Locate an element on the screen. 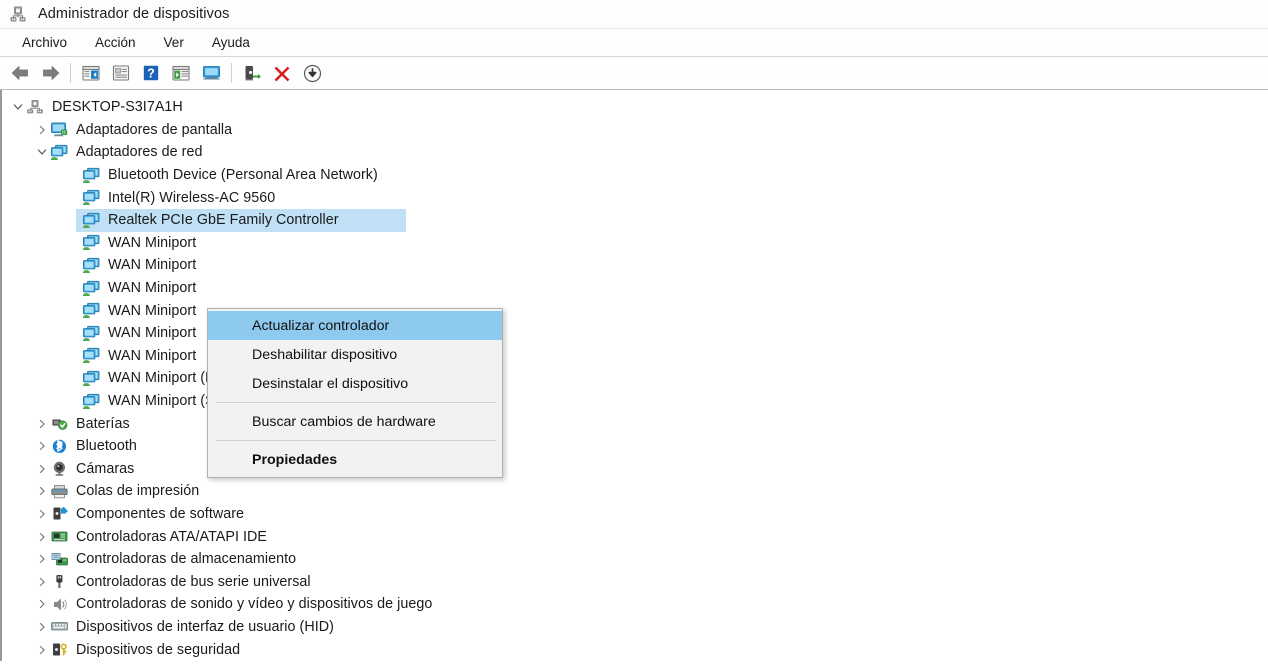  tree-item-controladoras-de-almacenamiento: Controladoras de almacenamiento is located at coordinates (635, 559).